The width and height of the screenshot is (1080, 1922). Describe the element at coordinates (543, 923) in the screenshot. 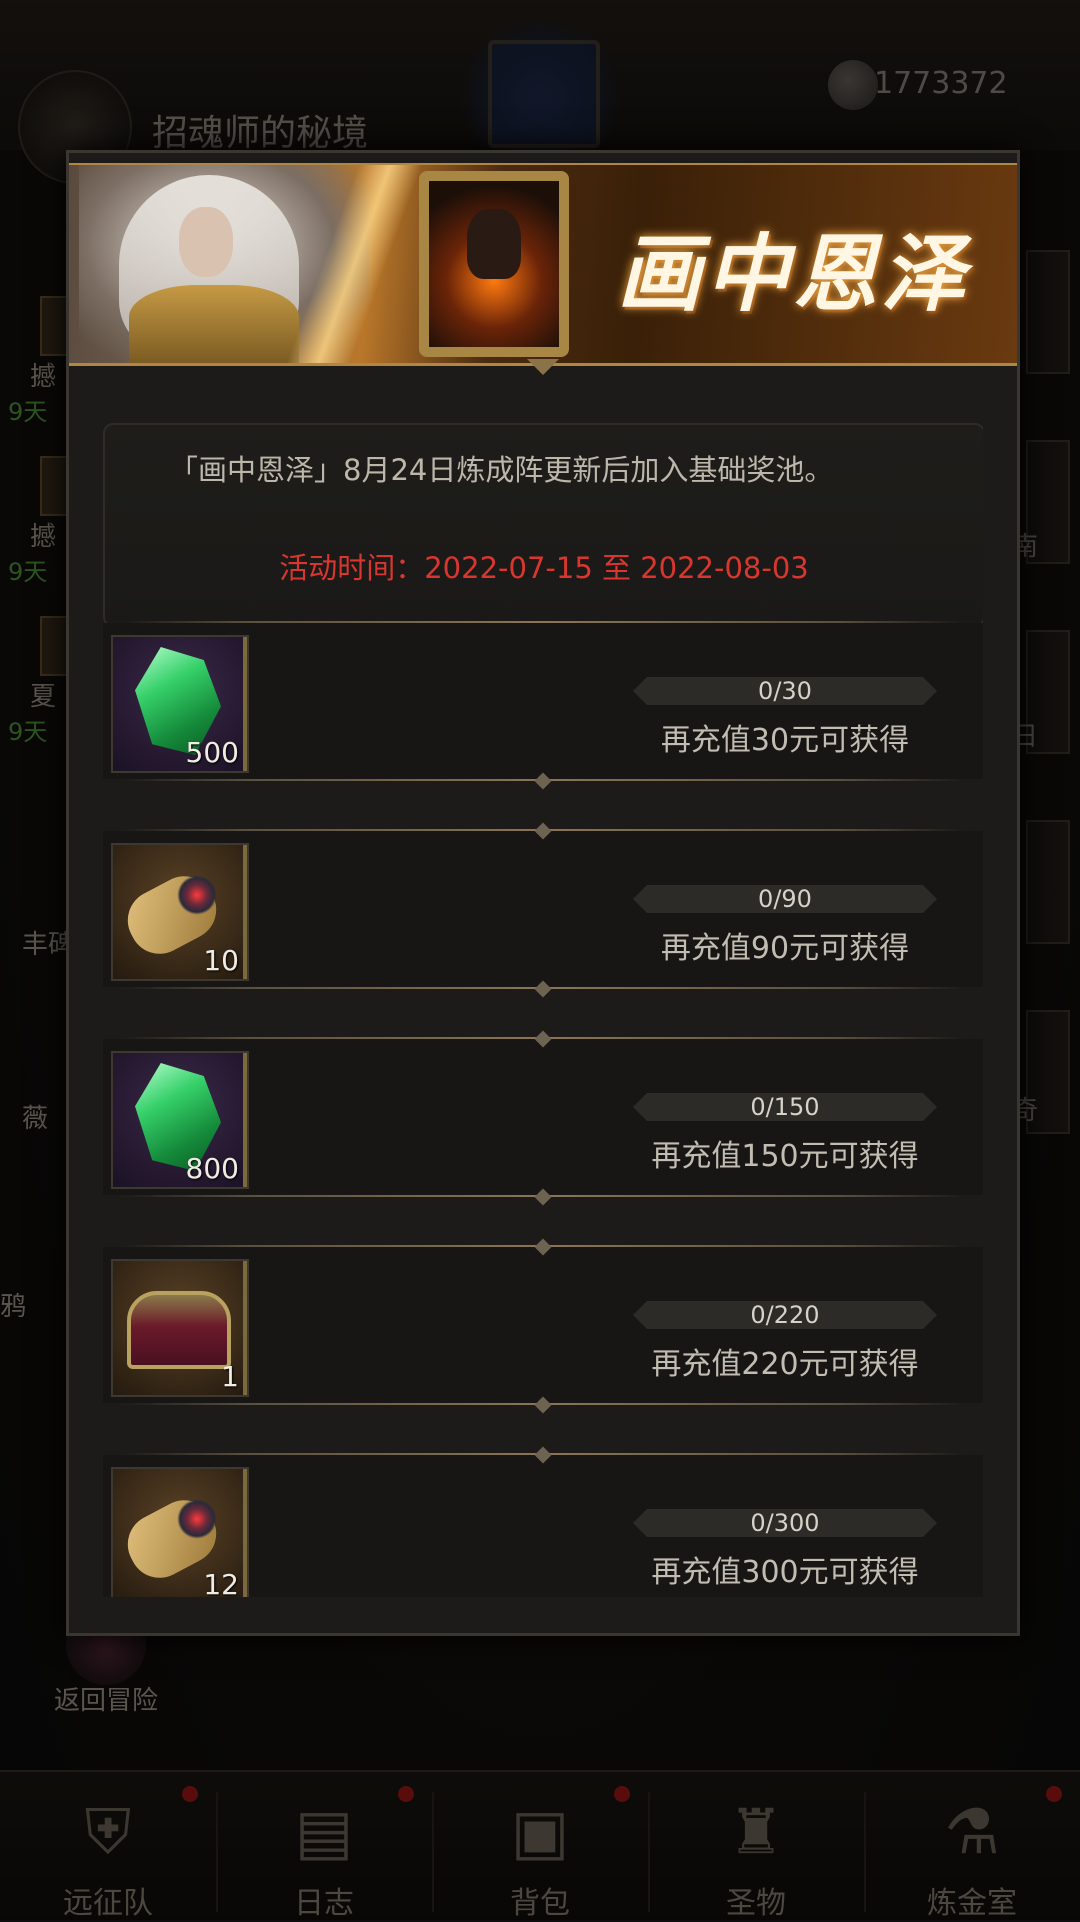

I see `reward-row: 10 0/90 再充值90元可获得` at that location.